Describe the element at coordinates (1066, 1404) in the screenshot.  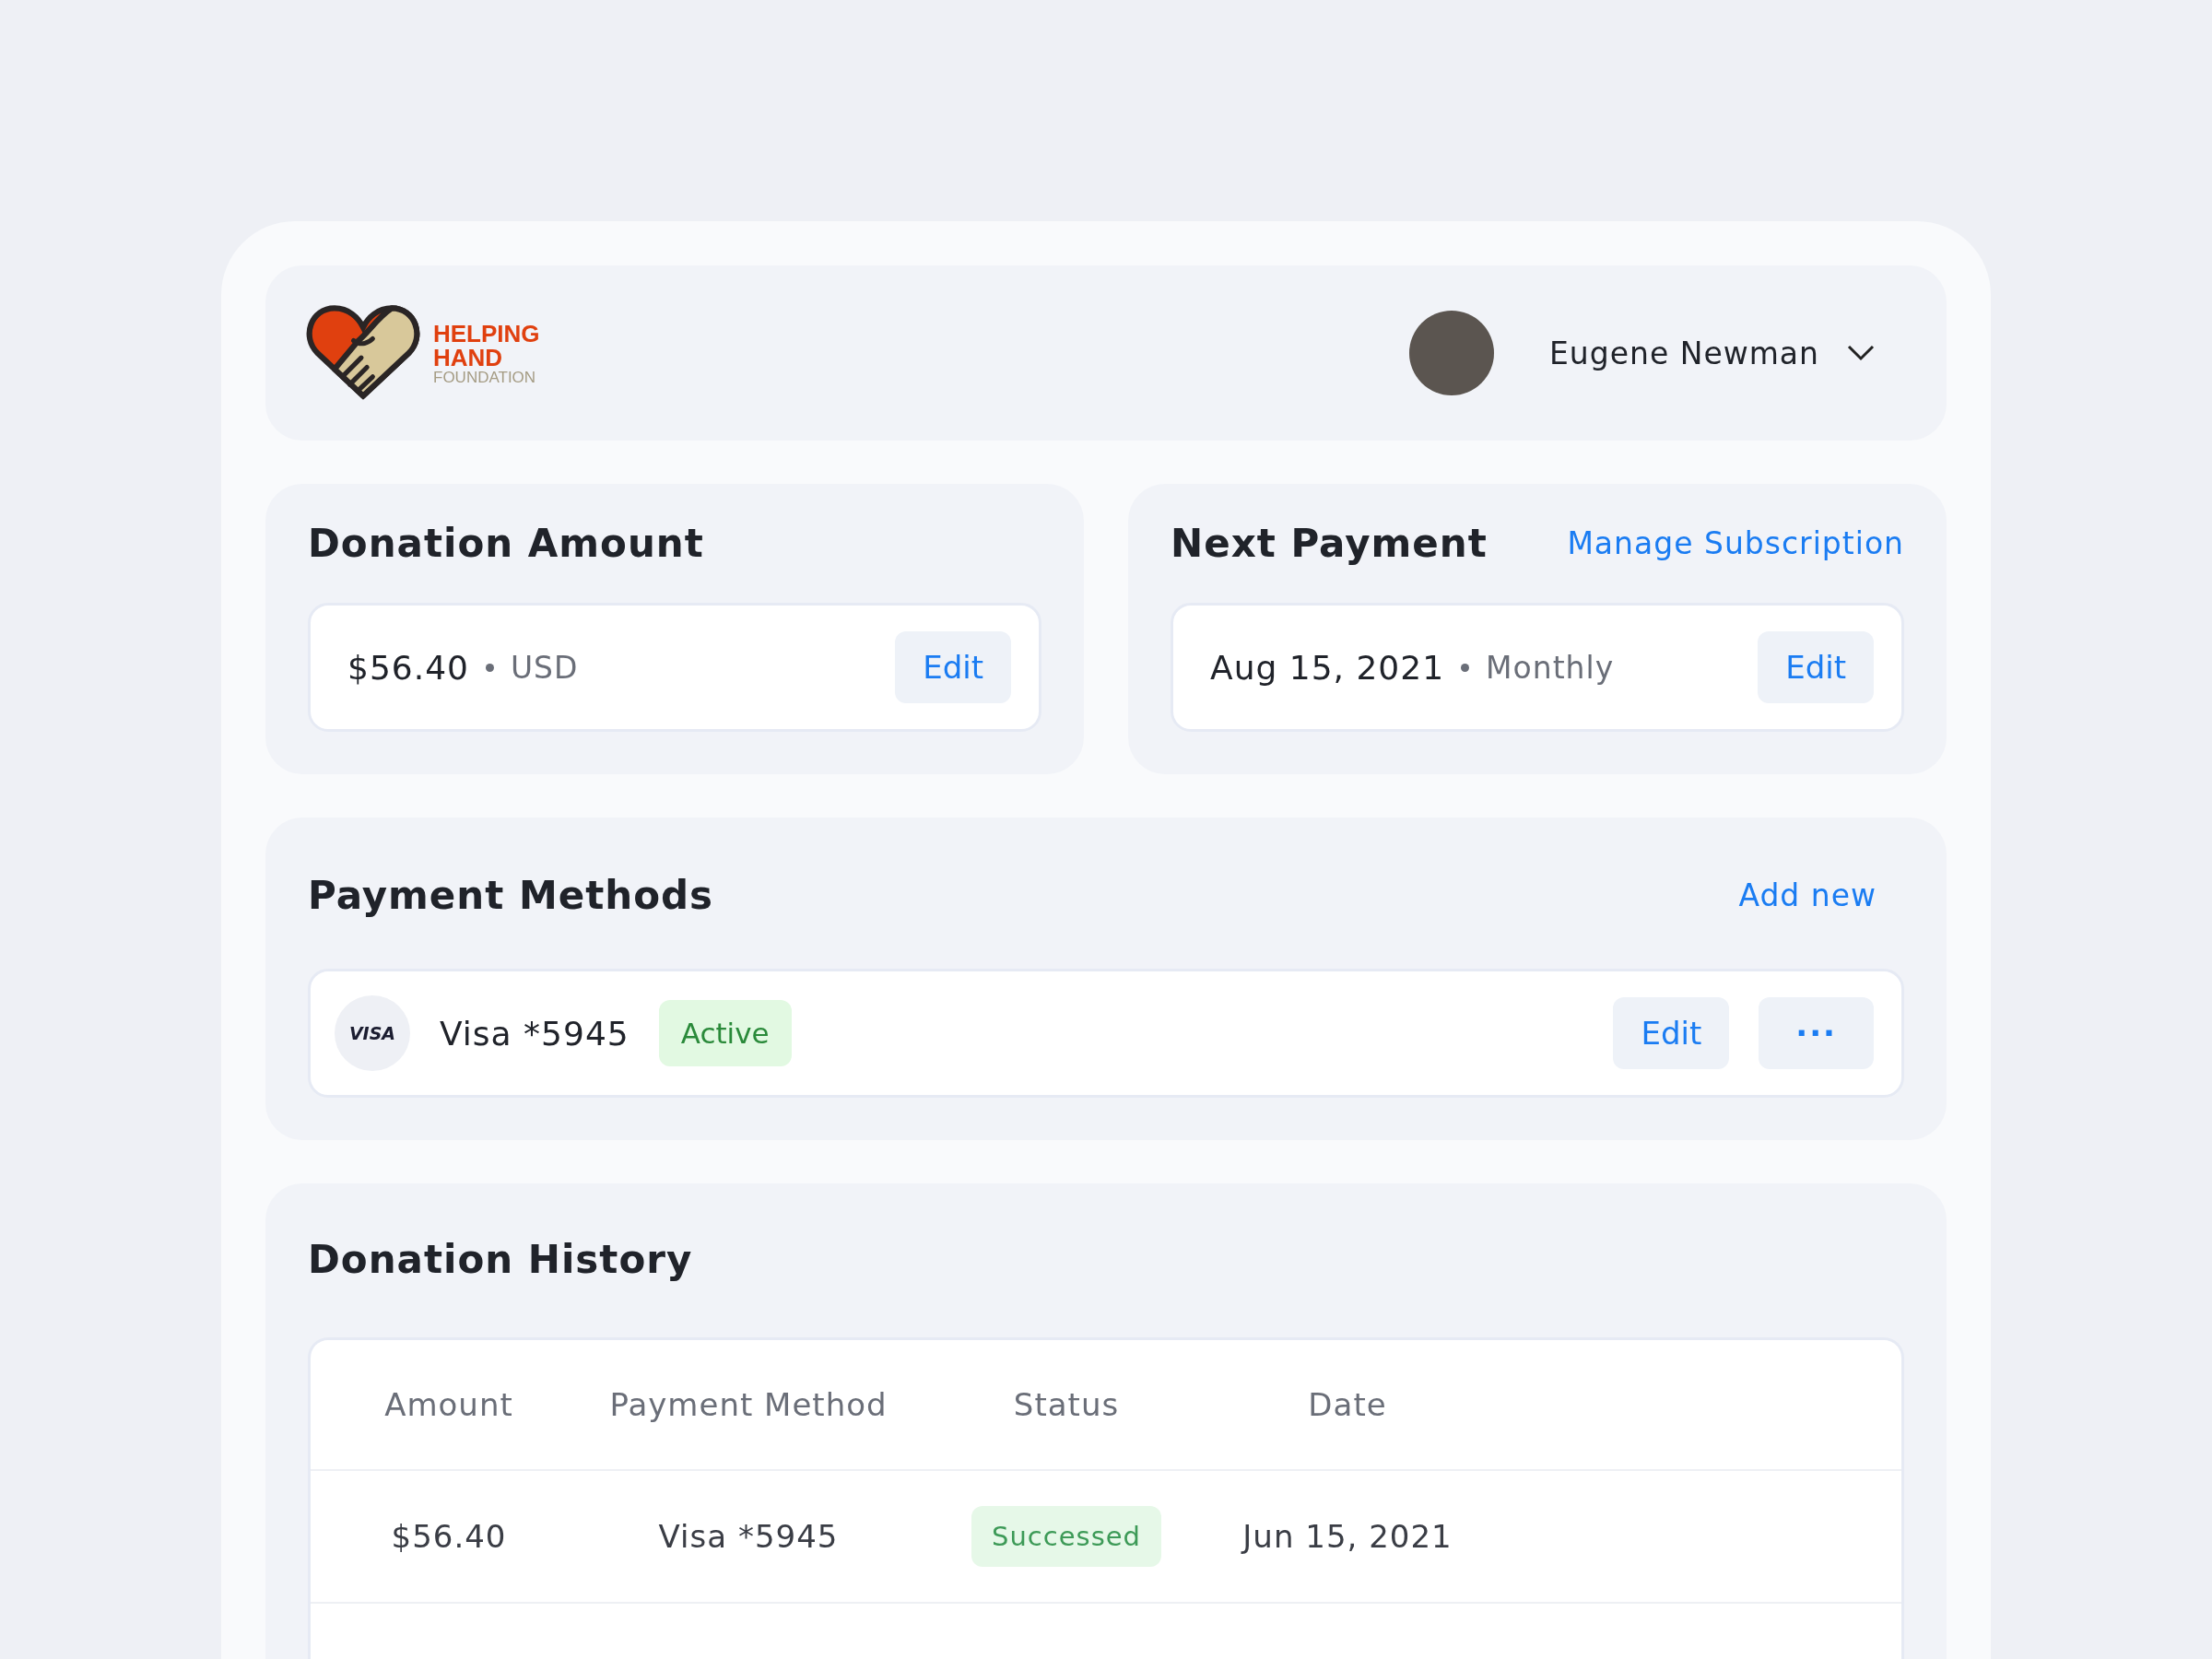
I see `column-header: Status` at that location.